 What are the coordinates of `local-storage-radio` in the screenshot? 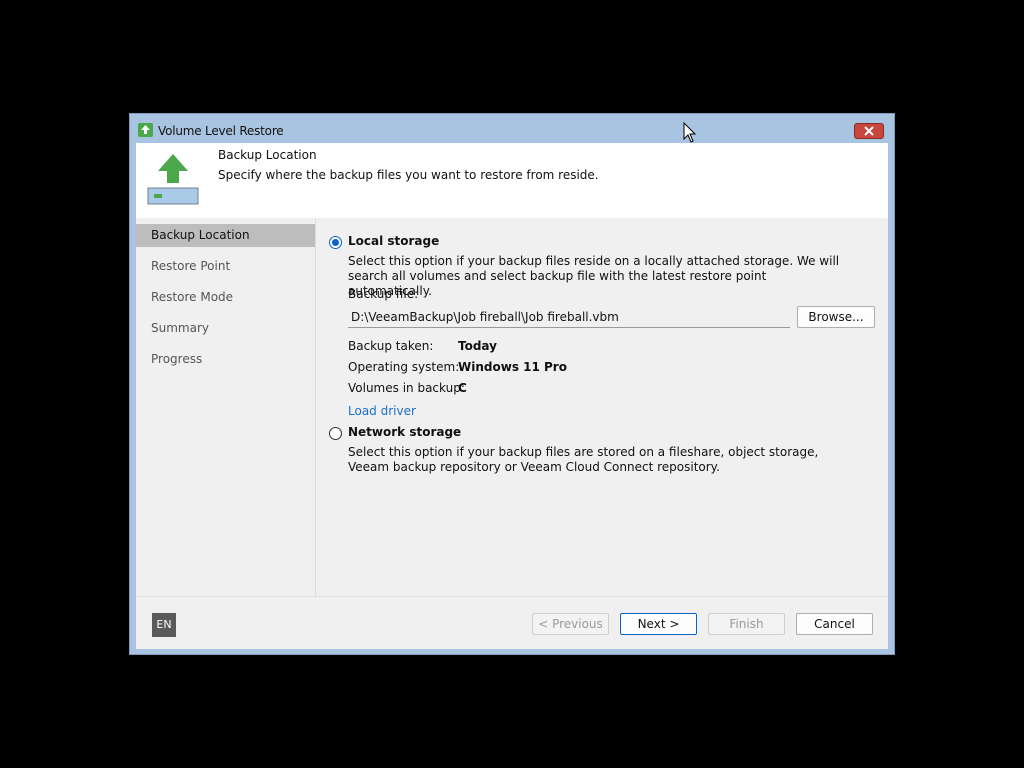 It's located at (335, 242).